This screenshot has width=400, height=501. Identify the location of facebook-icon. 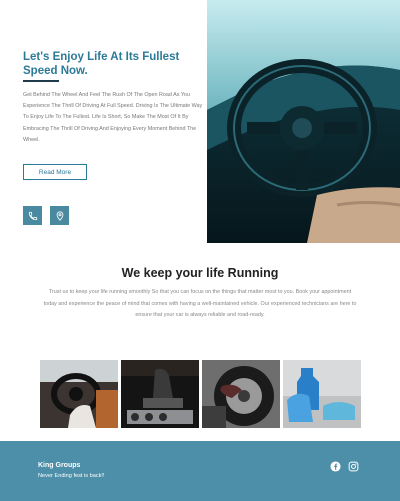
(335, 466).